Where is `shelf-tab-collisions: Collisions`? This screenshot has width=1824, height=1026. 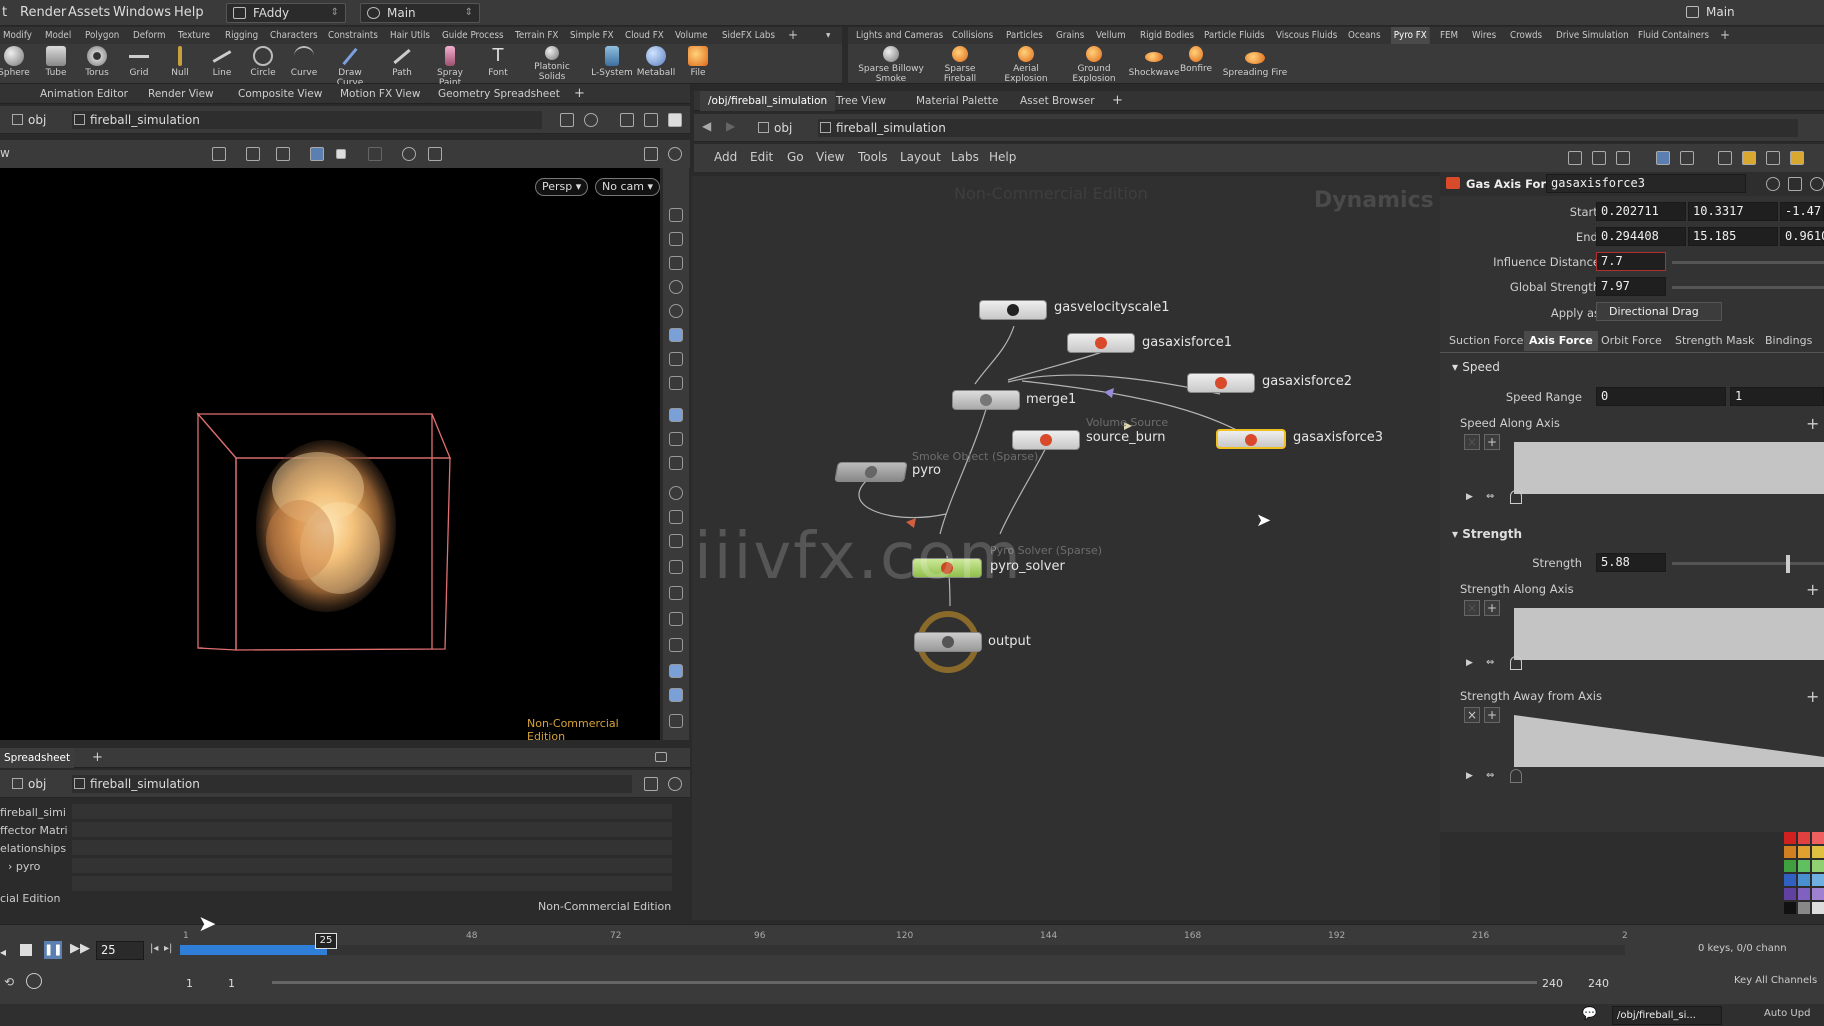
shelf-tab-collisions: Collisions is located at coordinates (972, 35).